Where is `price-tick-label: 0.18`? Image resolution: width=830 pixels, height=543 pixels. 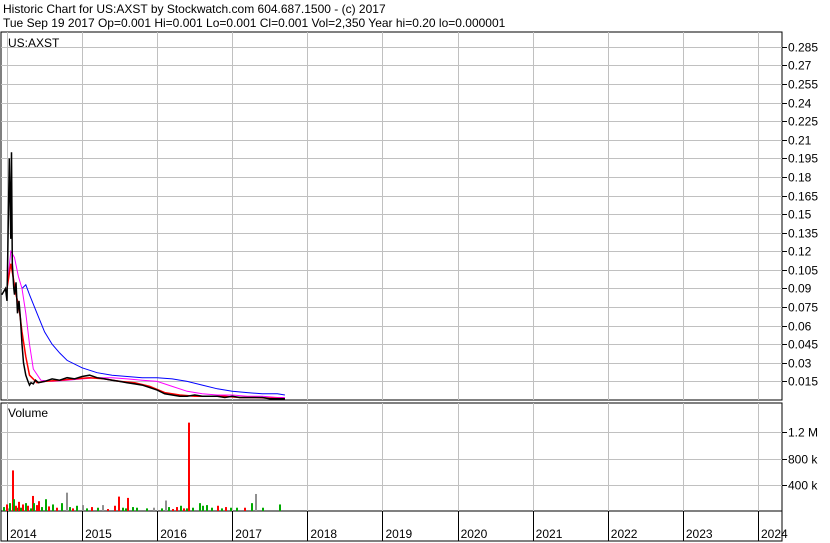 price-tick-label: 0.18 is located at coordinates (800, 178).